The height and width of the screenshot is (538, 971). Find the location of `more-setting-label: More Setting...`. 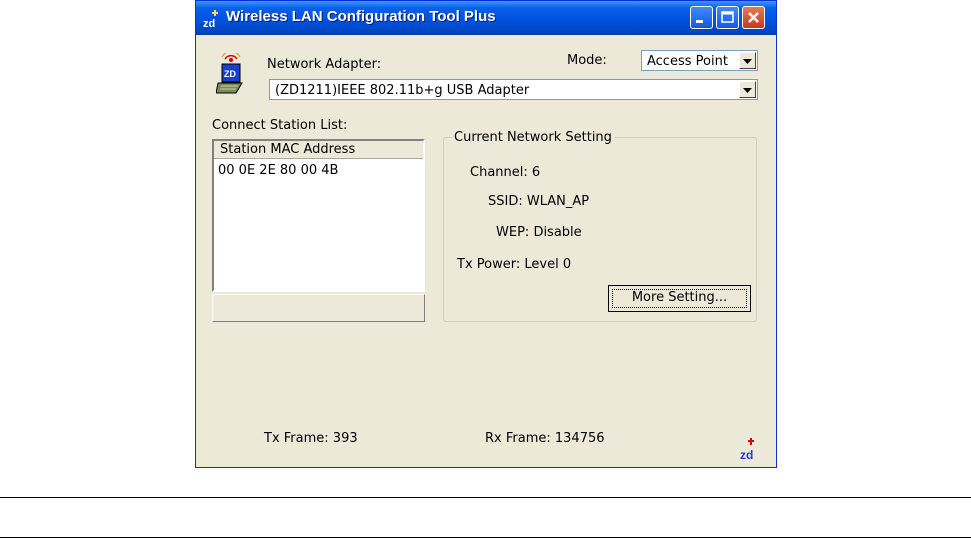

more-setting-label: More Setting... is located at coordinates (679, 297).